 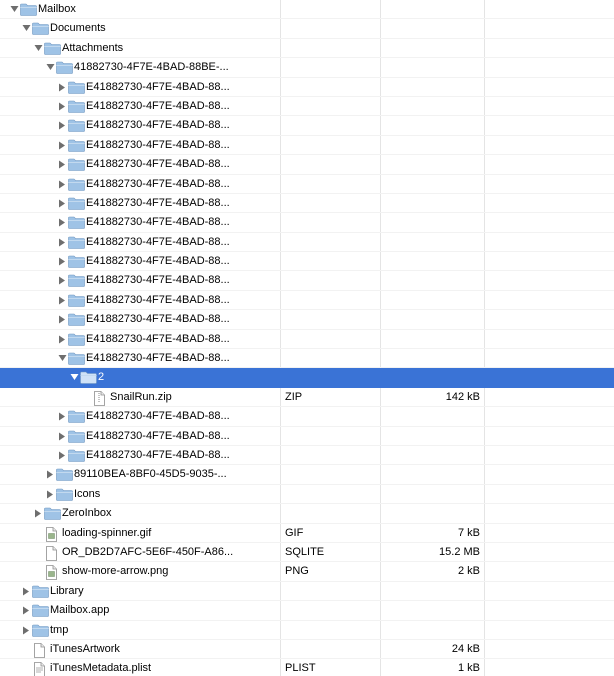 What do you see at coordinates (307, 592) in the screenshot?
I see `outline-row: Library` at bounding box center [307, 592].